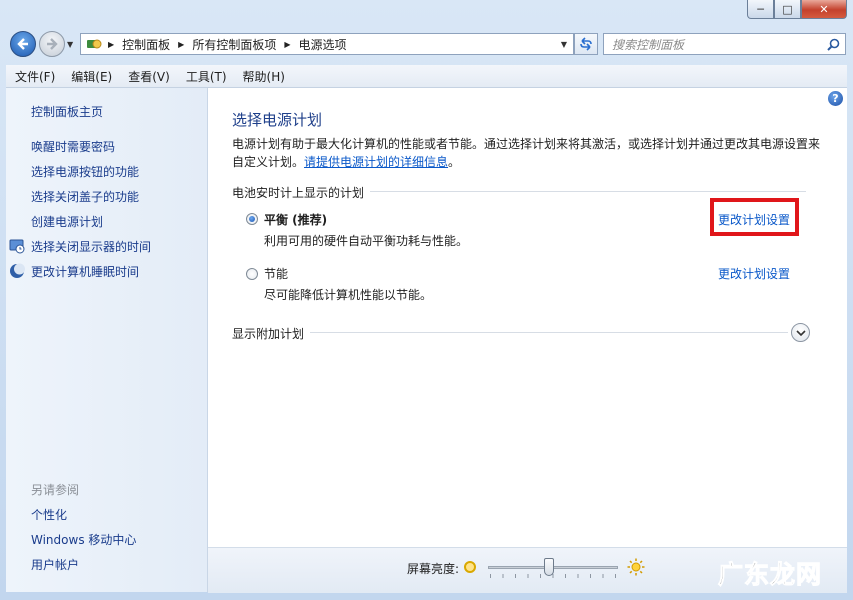 Image resolution: width=853 pixels, height=600 pixels. I want to click on caption-buttons: ─ □ ✕, so click(797, 10).